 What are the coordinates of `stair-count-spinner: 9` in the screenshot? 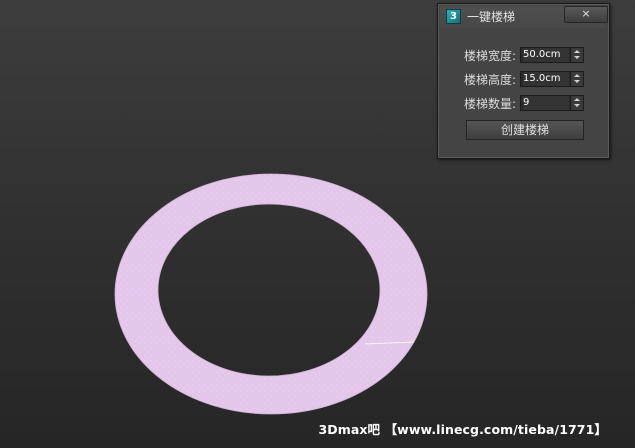 It's located at (552, 103).